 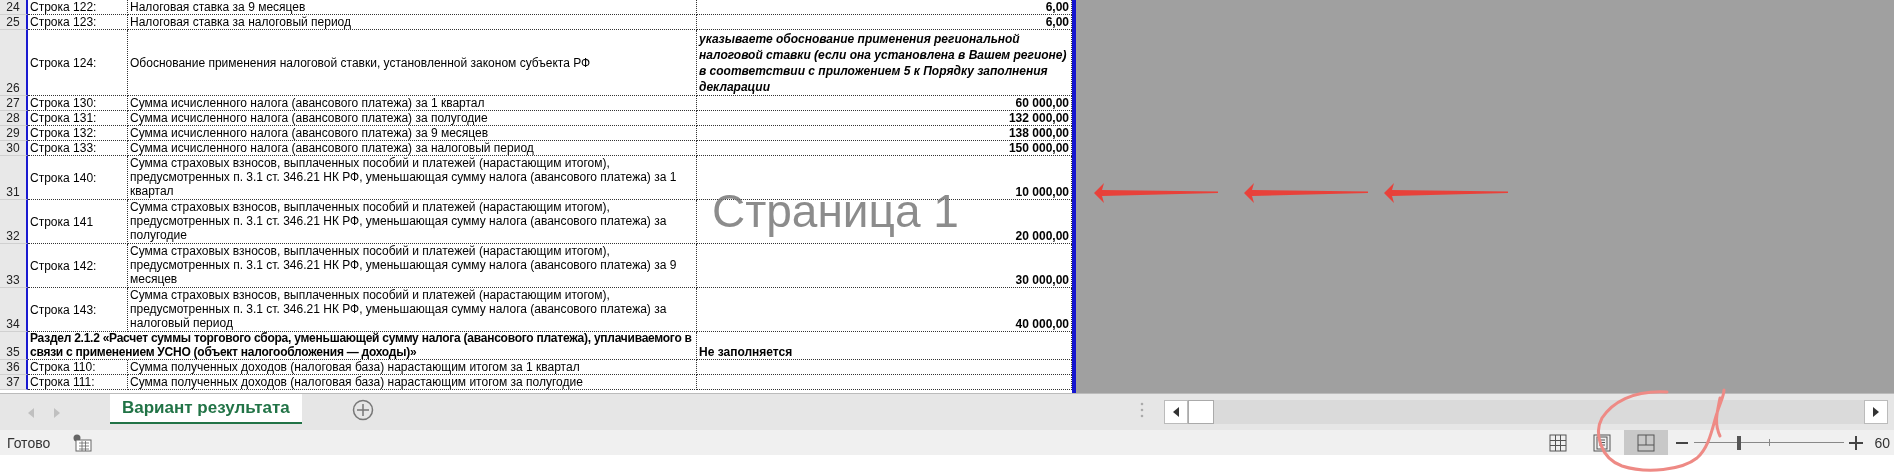 What do you see at coordinates (78, 148) in the screenshot?
I see `table-cell: Строка 133:` at bounding box center [78, 148].